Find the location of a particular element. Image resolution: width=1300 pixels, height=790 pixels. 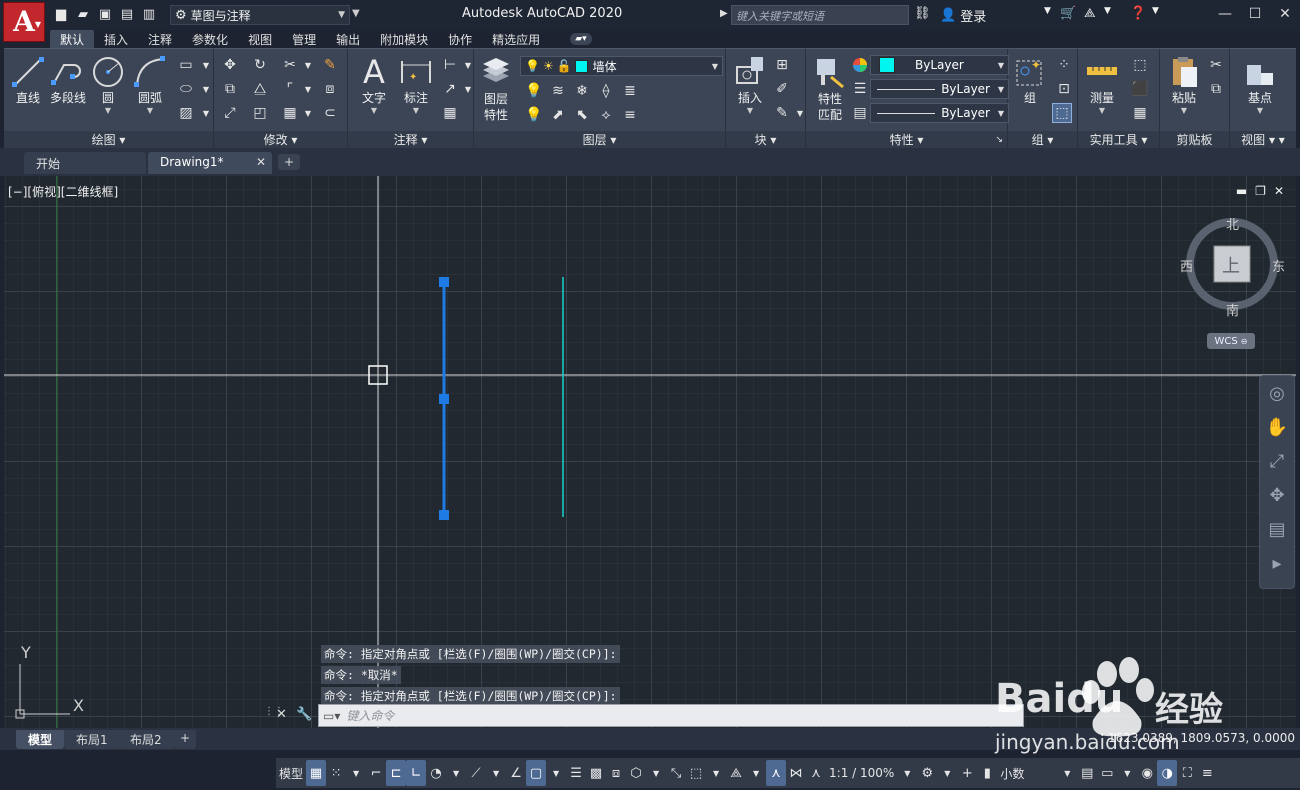

viewcube-north: 北 is located at coordinates (1232, 223).